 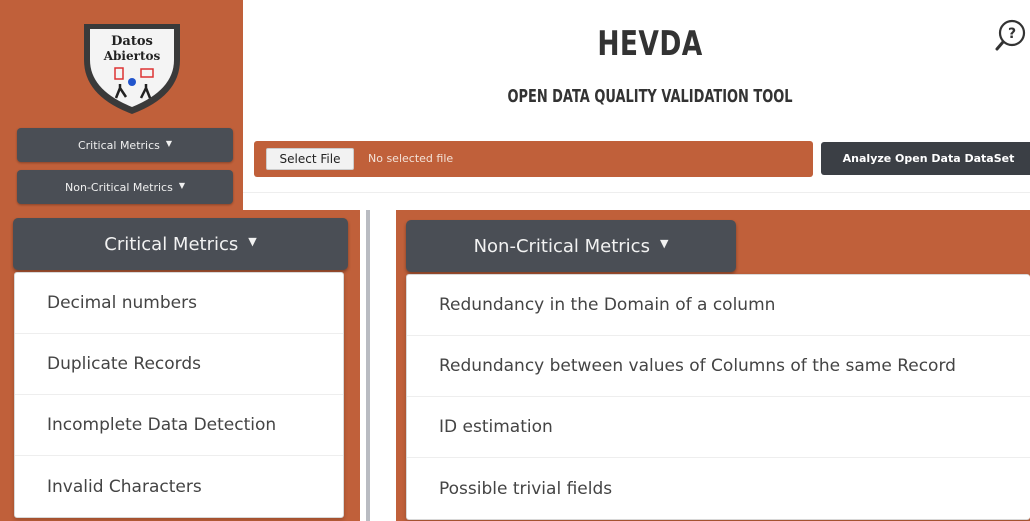 What do you see at coordinates (179, 303) in the screenshot?
I see `menu-item-decimal-numbers: Decimal numbers` at bounding box center [179, 303].